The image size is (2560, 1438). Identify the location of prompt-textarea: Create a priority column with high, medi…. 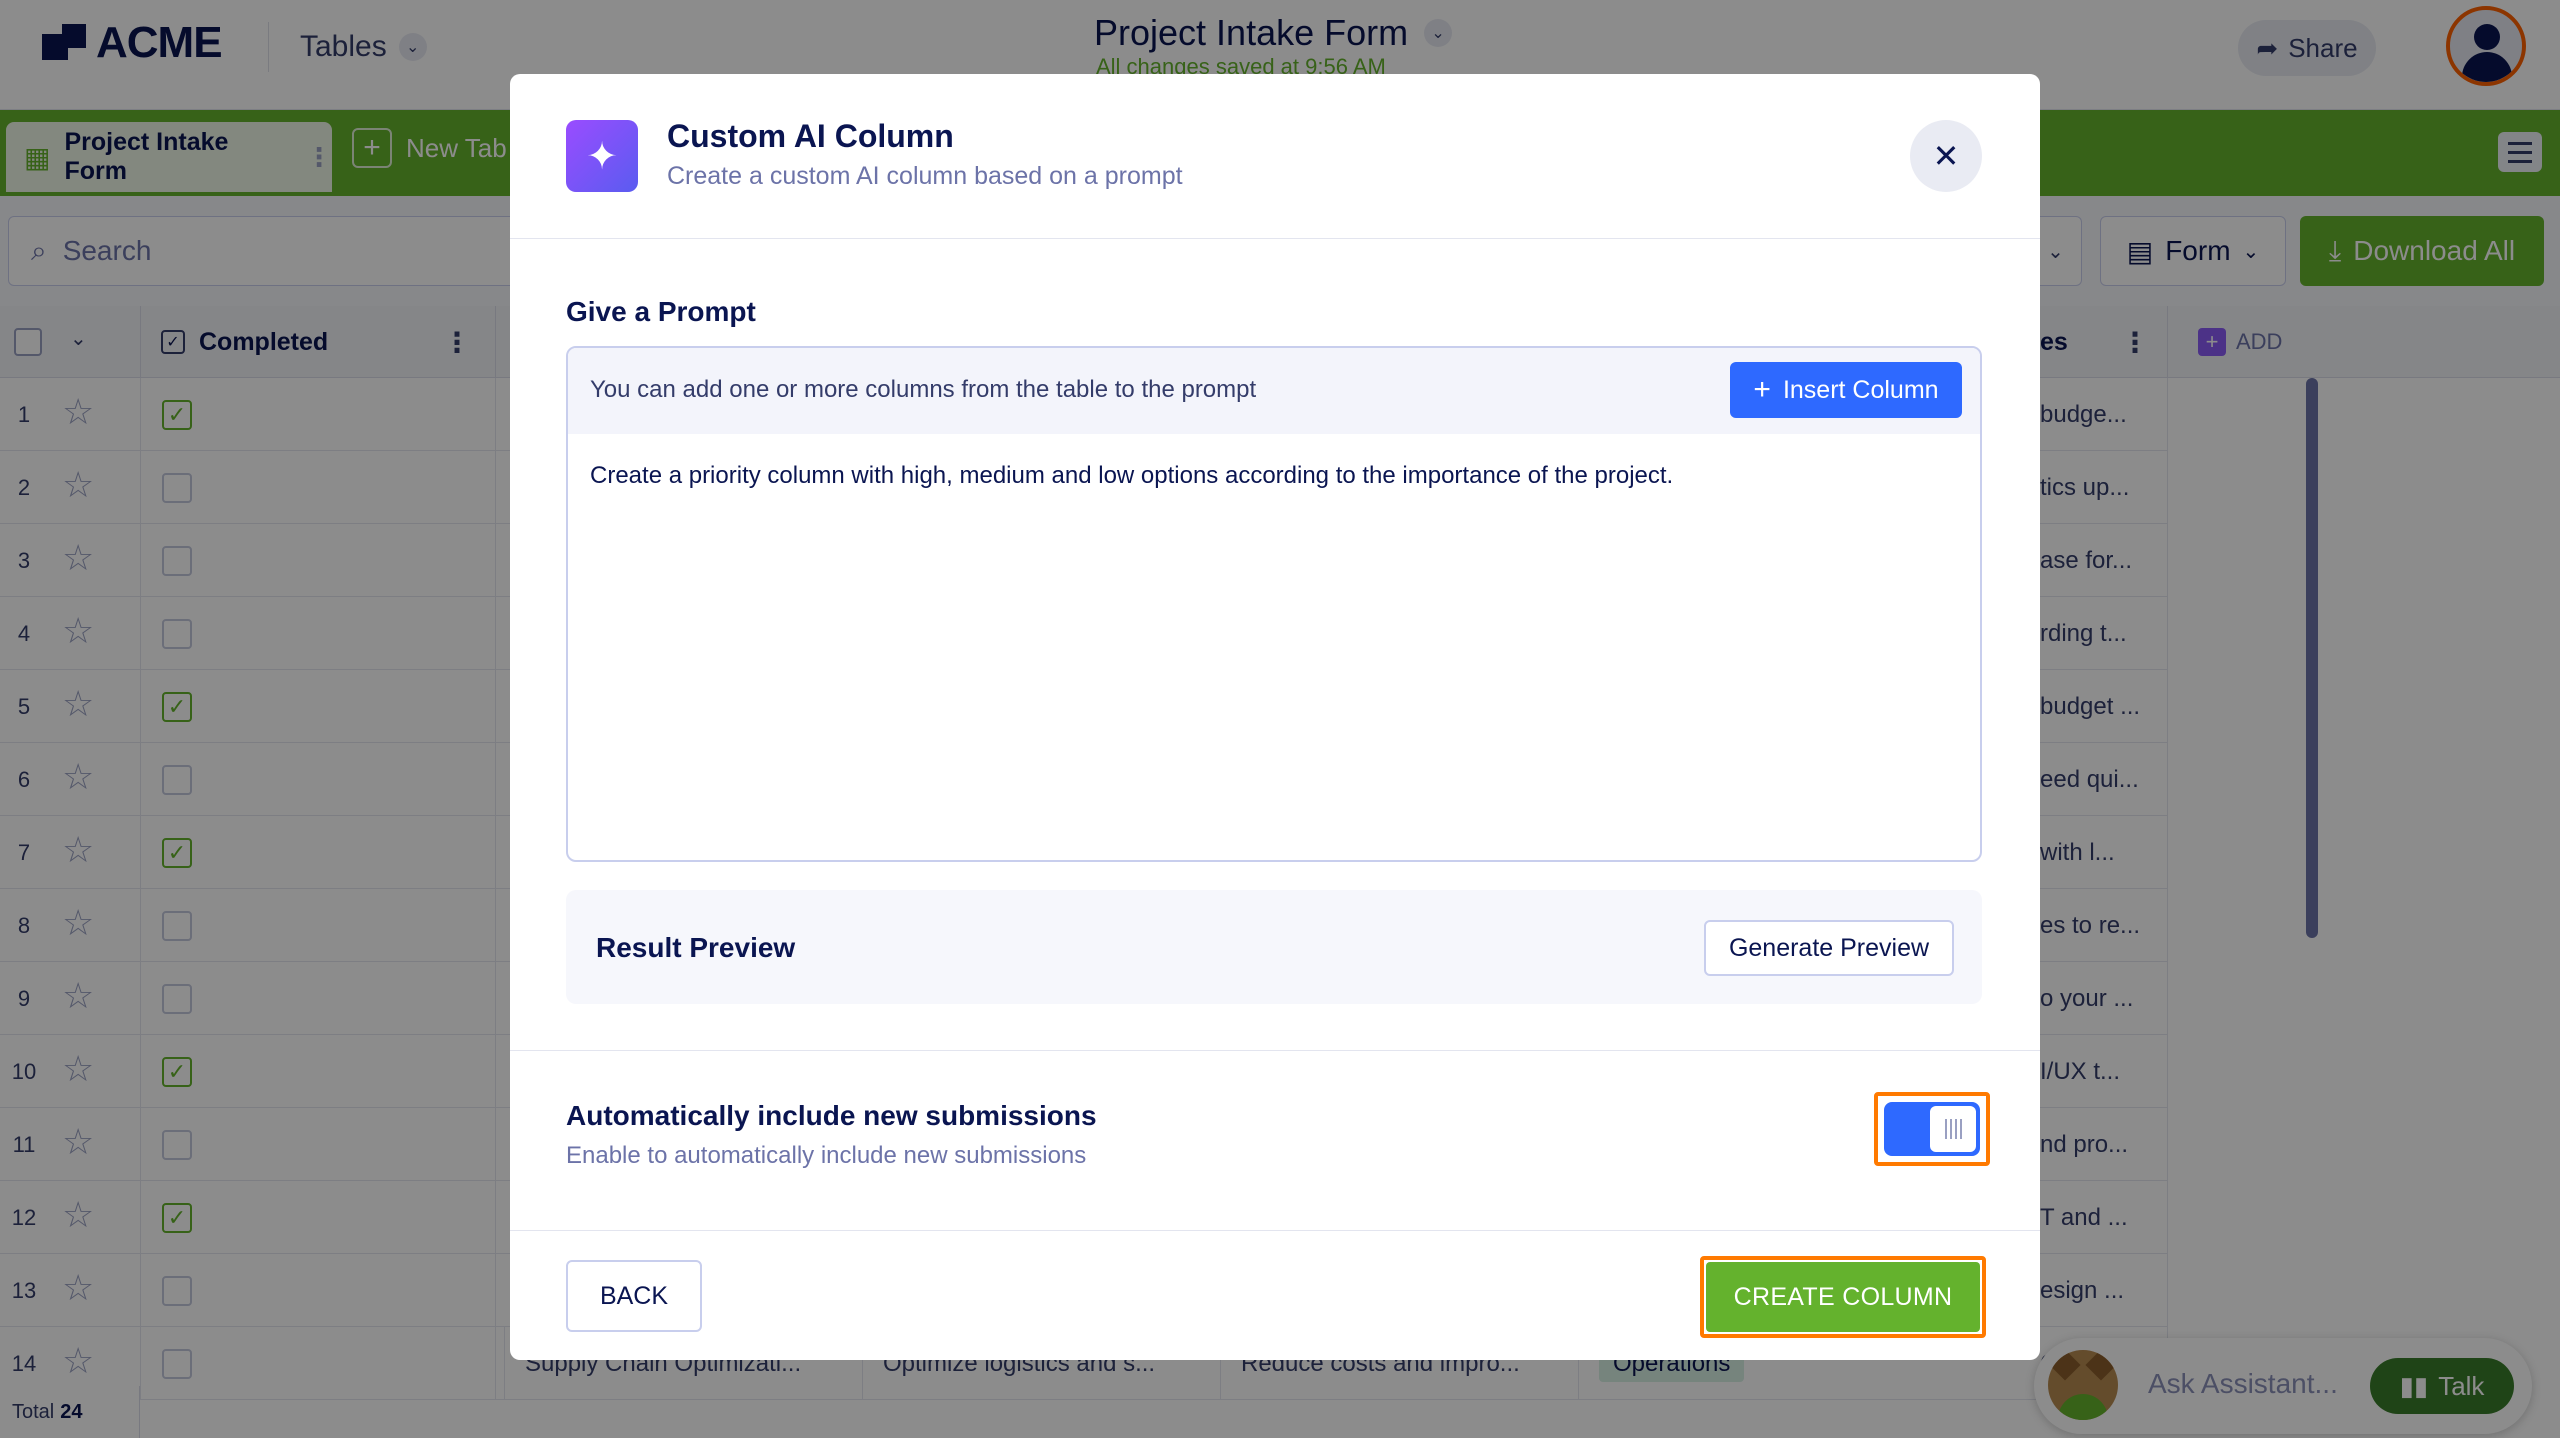
(1131, 476).